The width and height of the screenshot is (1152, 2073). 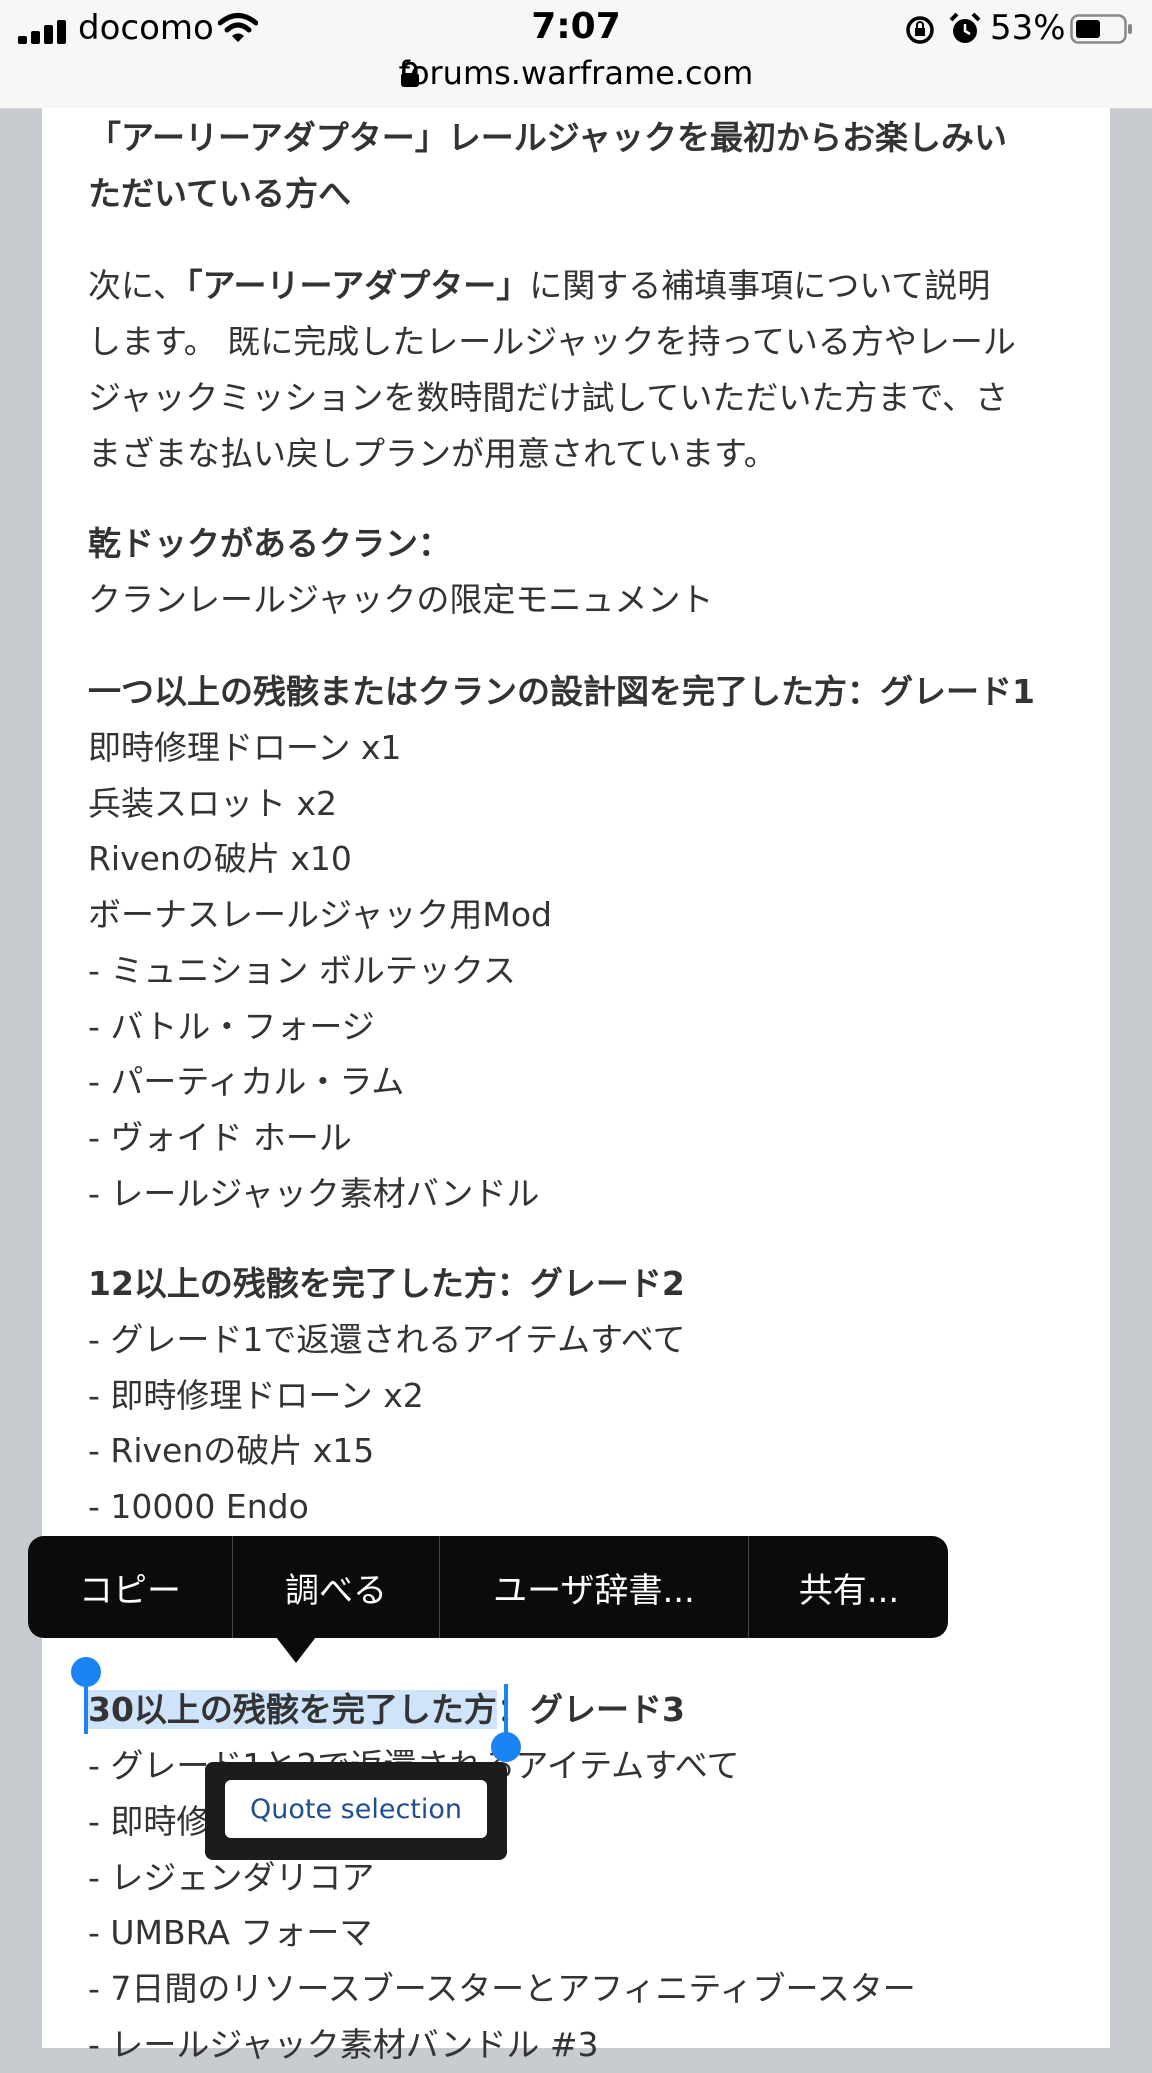 What do you see at coordinates (302, 970) in the screenshot?
I see `list-item: - ミュニション ボルテックス` at bounding box center [302, 970].